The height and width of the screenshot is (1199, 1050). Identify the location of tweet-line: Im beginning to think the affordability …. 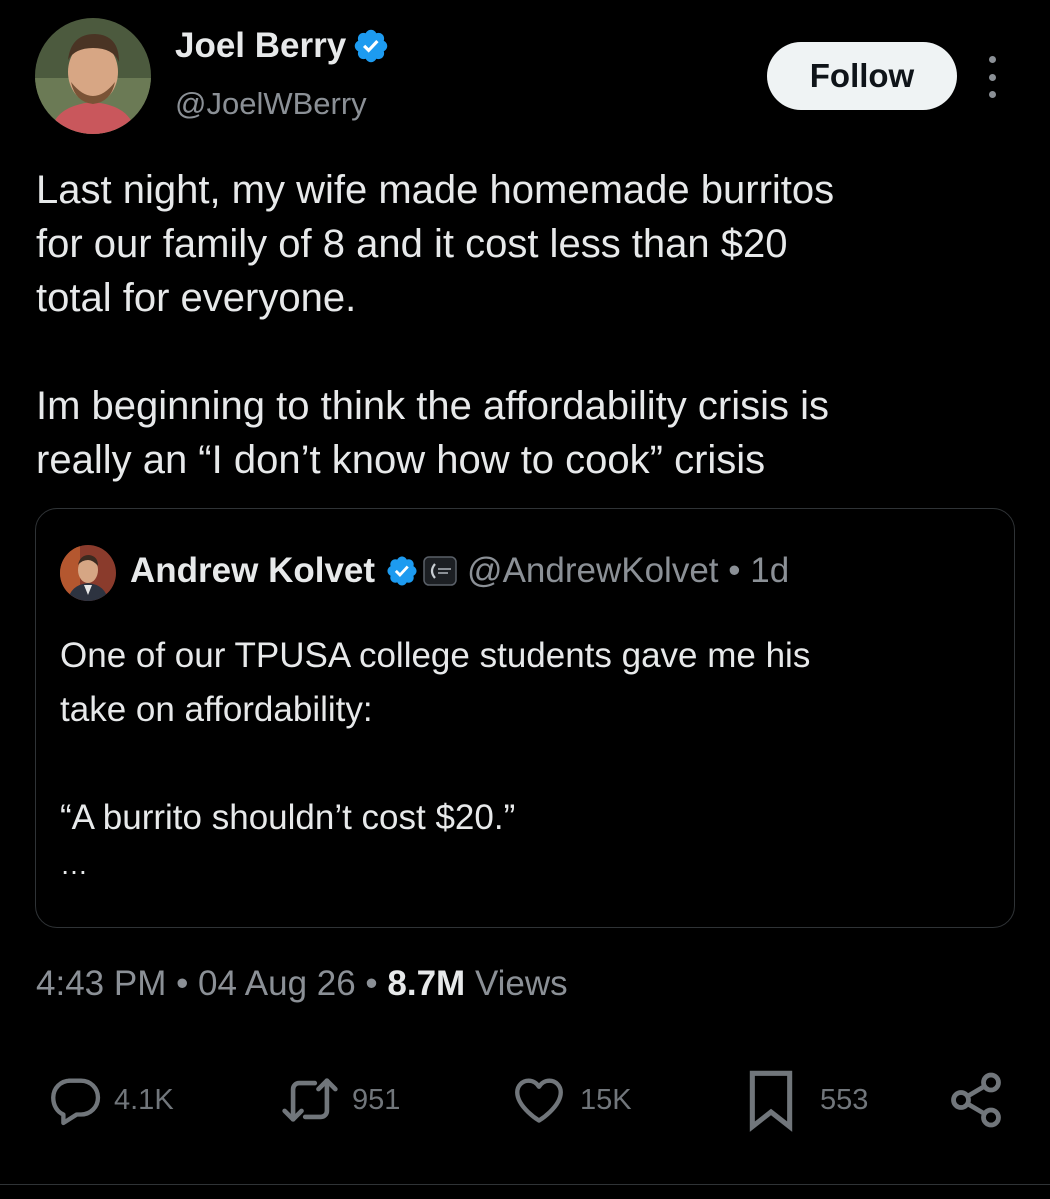
(432, 406).